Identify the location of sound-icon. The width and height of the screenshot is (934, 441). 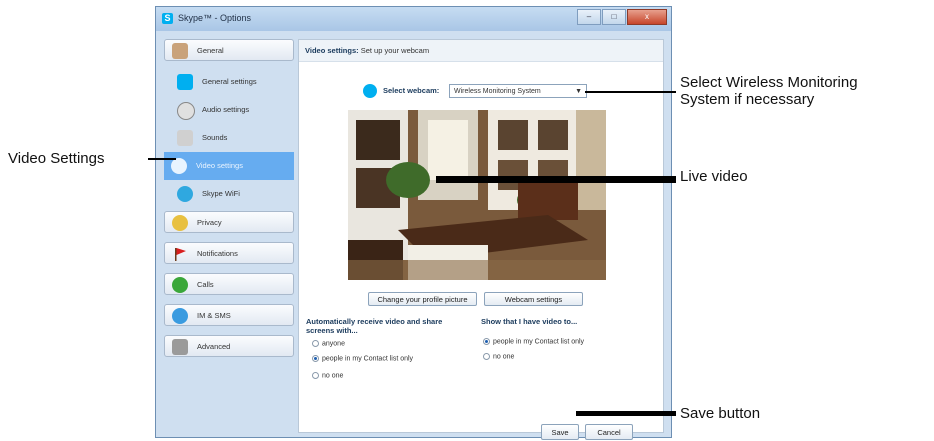
(185, 138).